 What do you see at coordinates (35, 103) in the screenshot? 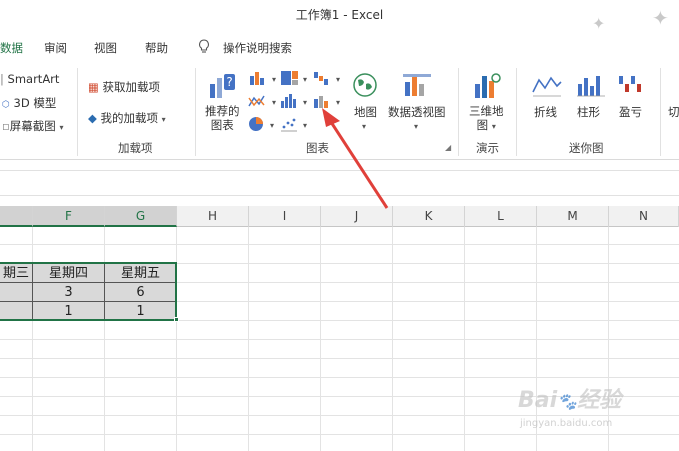
I see `3d-model-label: 3D 模型` at bounding box center [35, 103].